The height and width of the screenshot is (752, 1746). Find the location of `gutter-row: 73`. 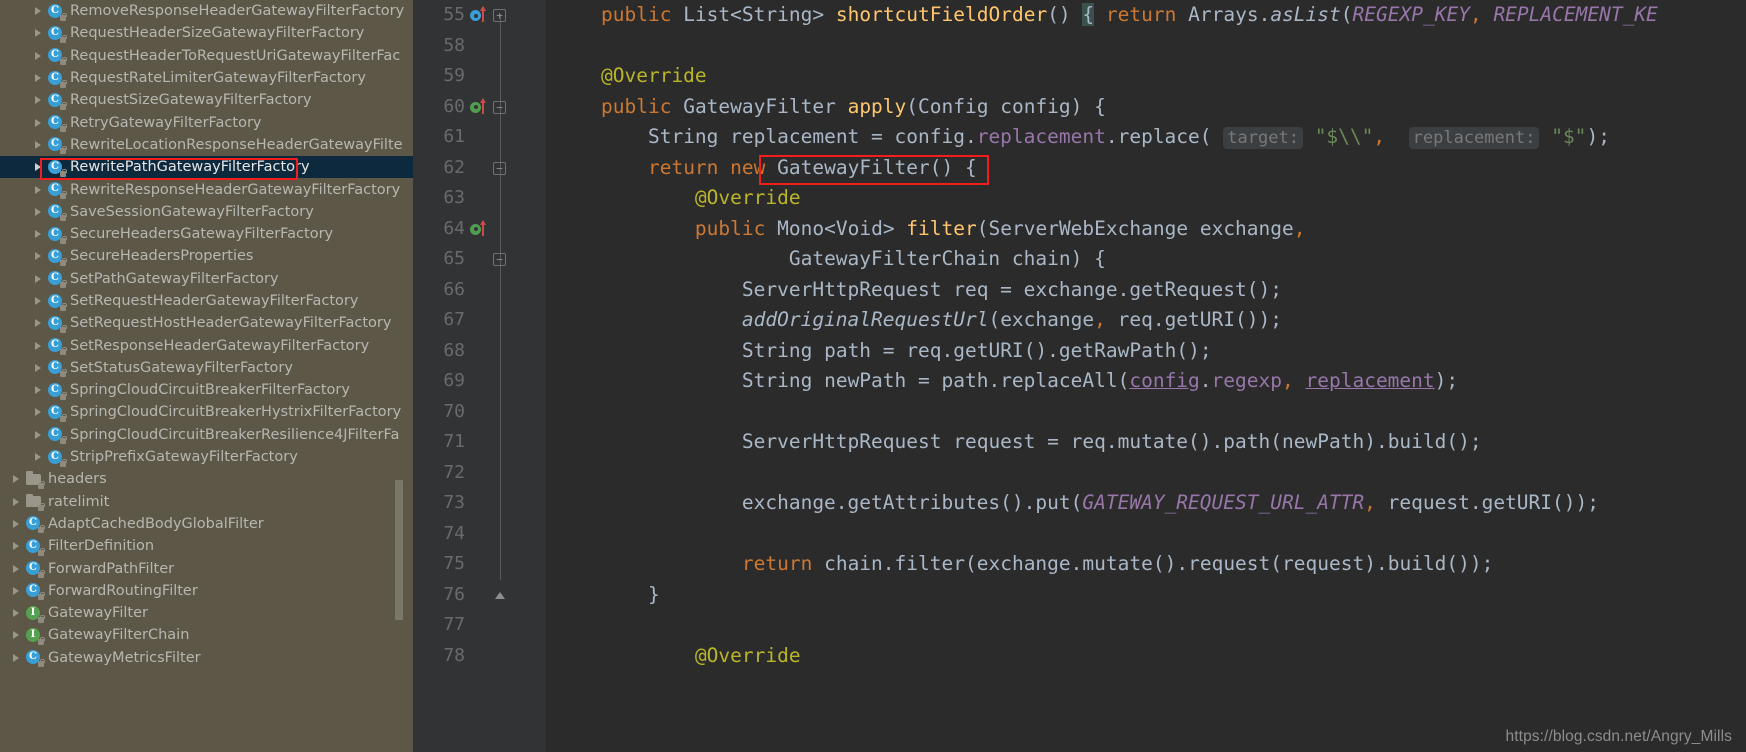

gutter-row: 73 is located at coordinates (479, 503).